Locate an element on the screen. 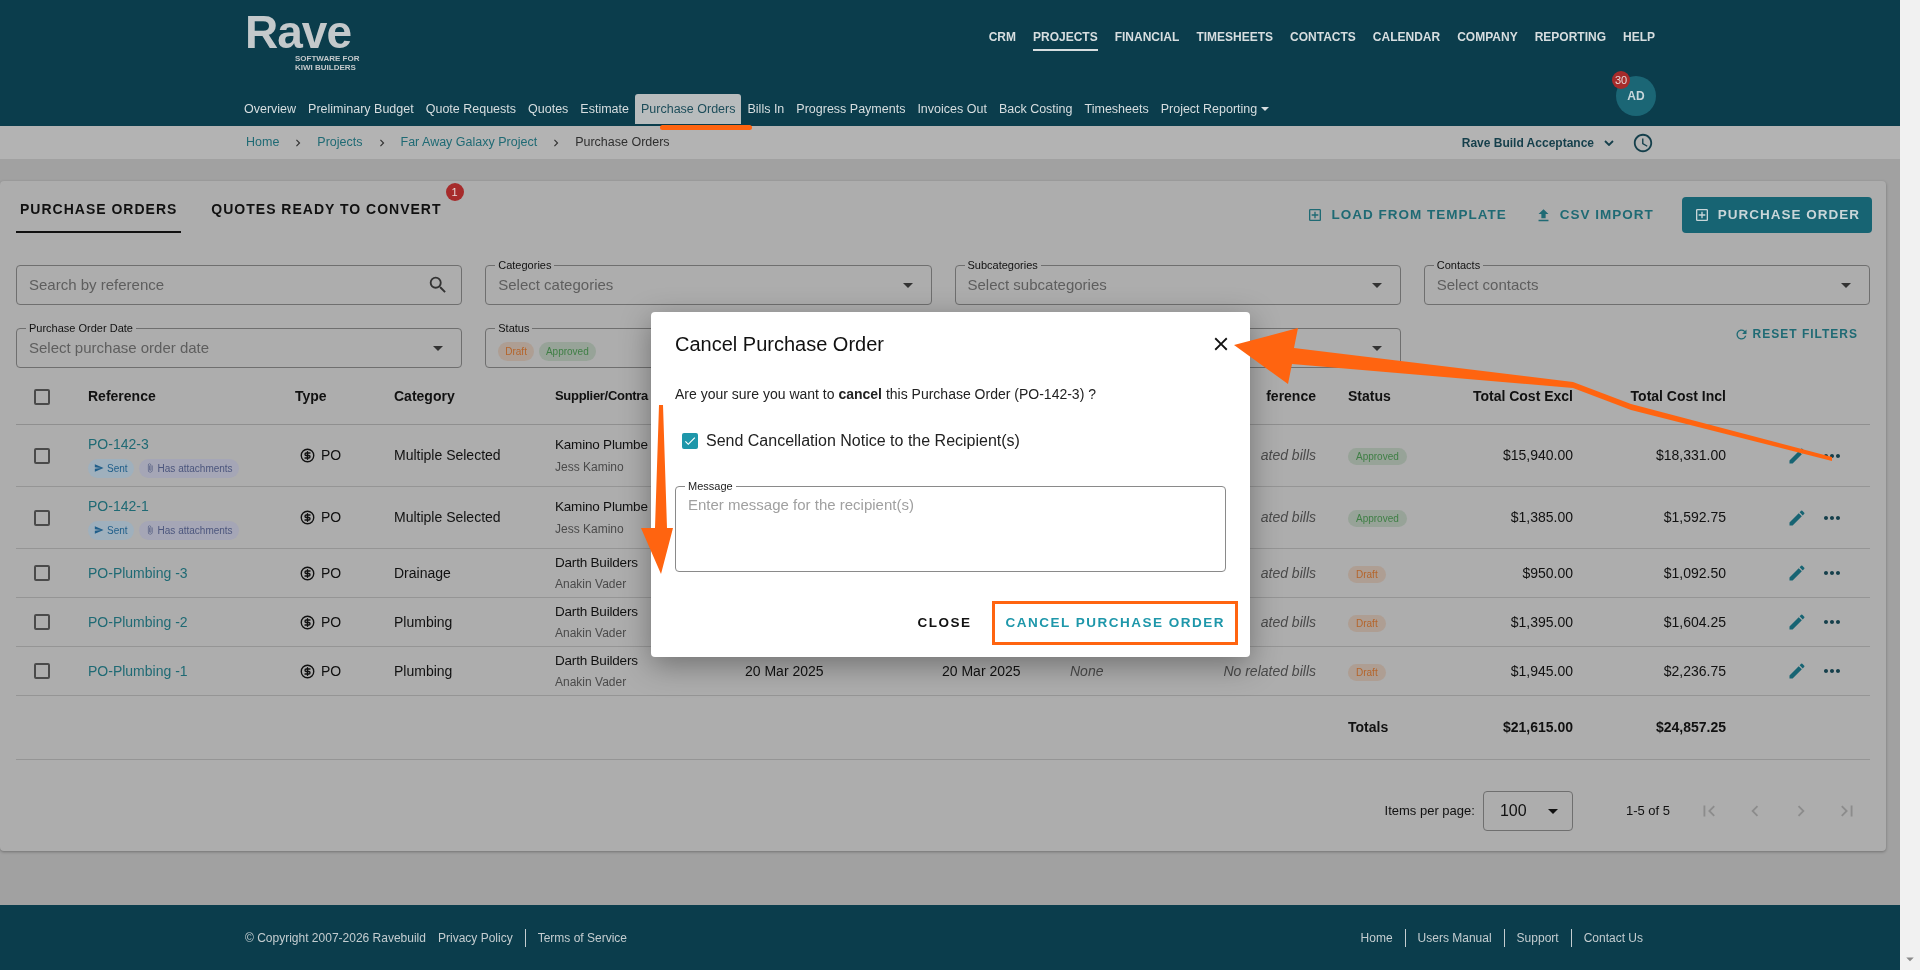 The image size is (1920, 970). table-cell-text: Drainage is located at coordinates (423, 573).